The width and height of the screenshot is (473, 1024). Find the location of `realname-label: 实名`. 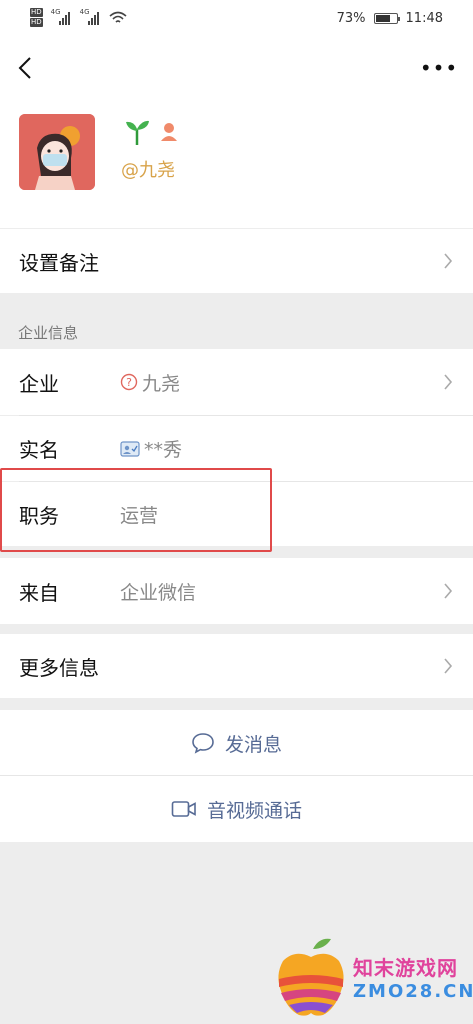

realname-label: 实名 is located at coordinates (39, 450).